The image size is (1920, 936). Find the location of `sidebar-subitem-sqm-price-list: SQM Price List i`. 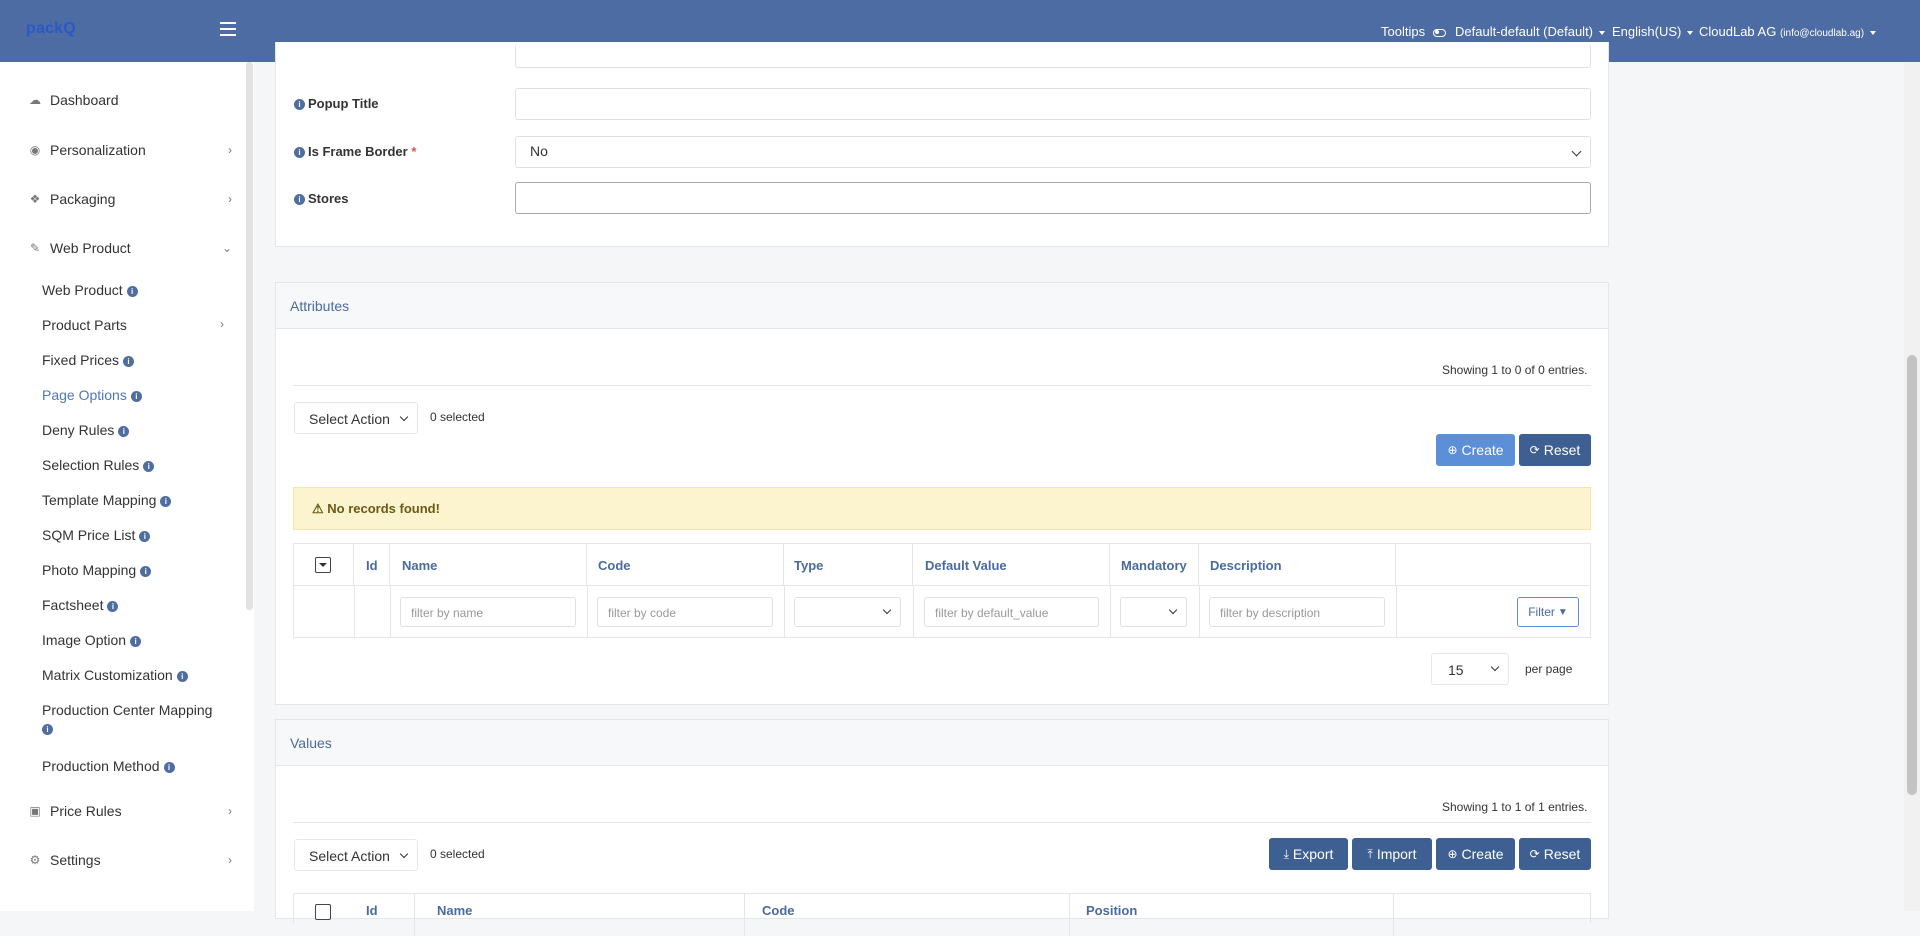

sidebar-subitem-sqm-price-list: SQM Price List i is located at coordinates (96, 535).